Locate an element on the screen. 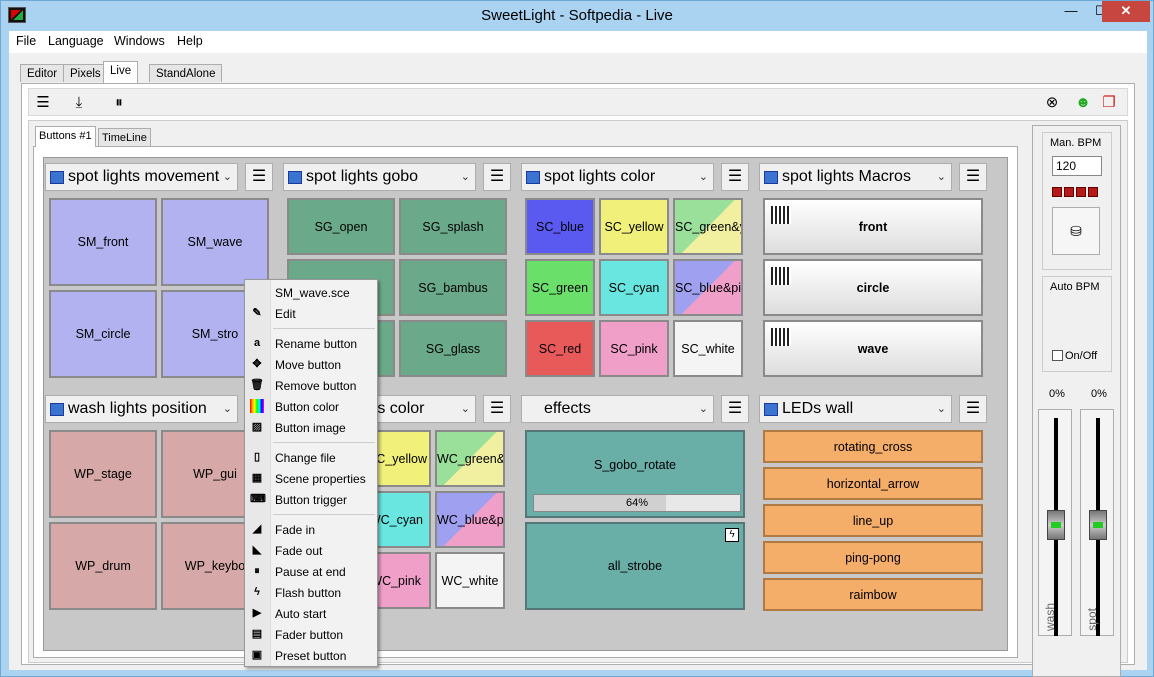  download-icon: ⤓ is located at coordinates (79, 103).